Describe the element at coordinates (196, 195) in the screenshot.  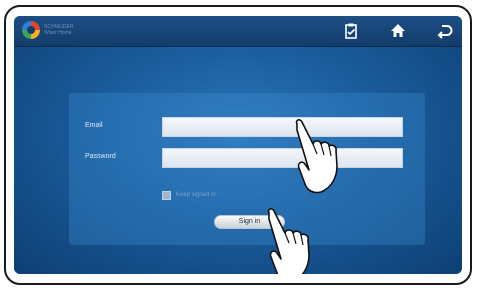
I see `keep-signed-in-label: Keep signed in` at that location.